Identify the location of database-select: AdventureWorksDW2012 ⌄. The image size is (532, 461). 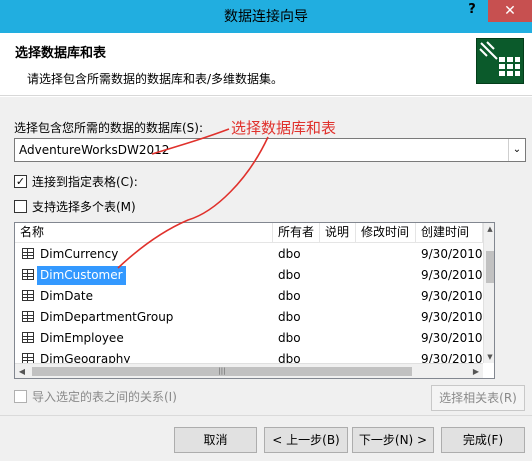
(270, 150).